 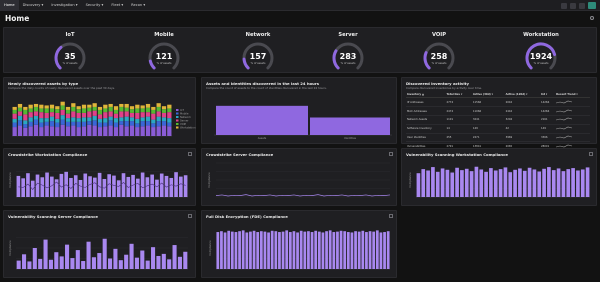 I want to click on gauge-value: 121, so click(x=164, y=56).